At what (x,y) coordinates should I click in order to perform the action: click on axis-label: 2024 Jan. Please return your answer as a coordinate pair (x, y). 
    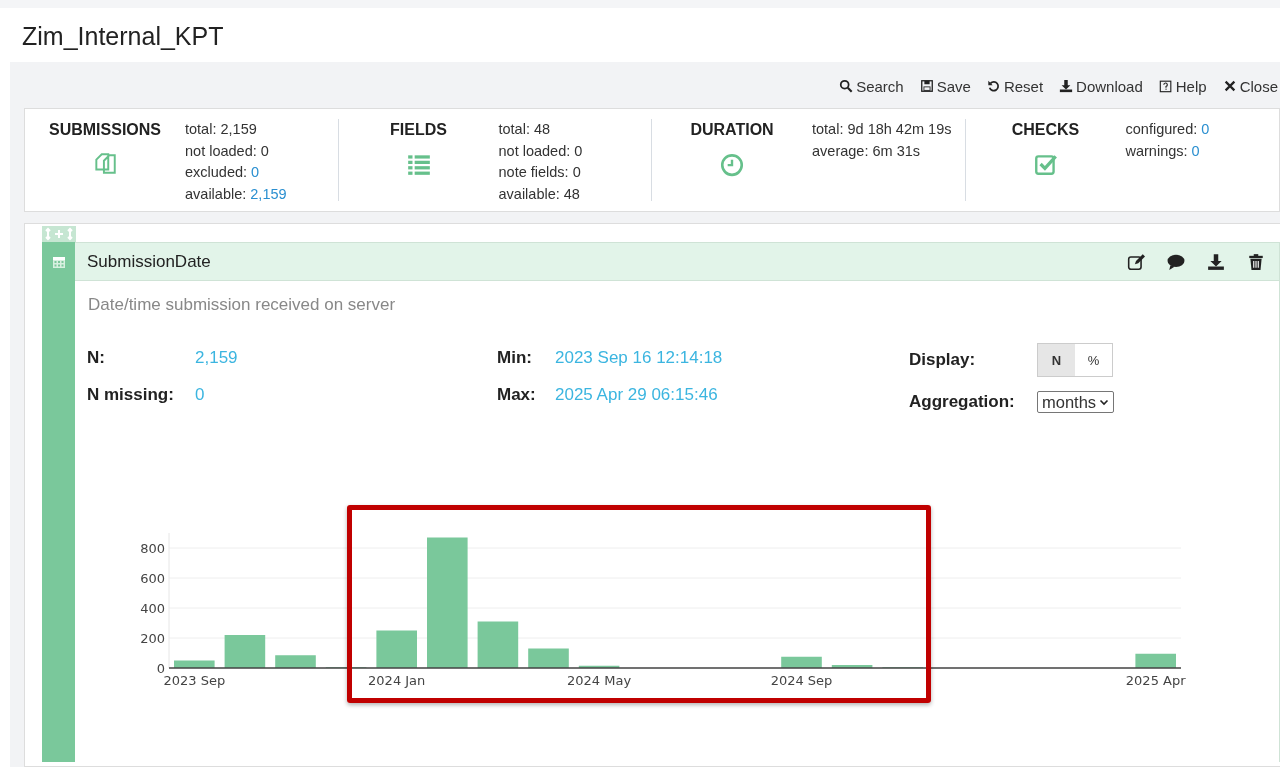
    Looking at the image, I should click on (397, 680).